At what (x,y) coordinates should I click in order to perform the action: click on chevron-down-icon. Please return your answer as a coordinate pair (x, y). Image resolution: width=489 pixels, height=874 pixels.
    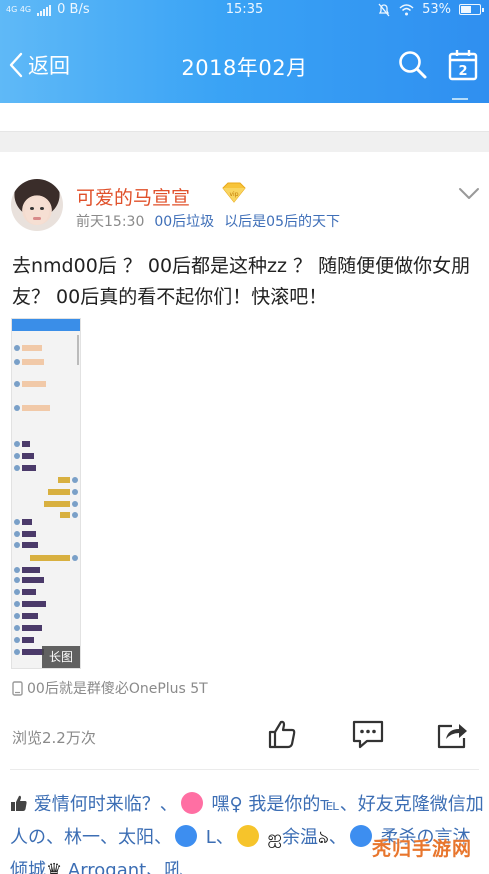
    Looking at the image, I should click on (469, 193).